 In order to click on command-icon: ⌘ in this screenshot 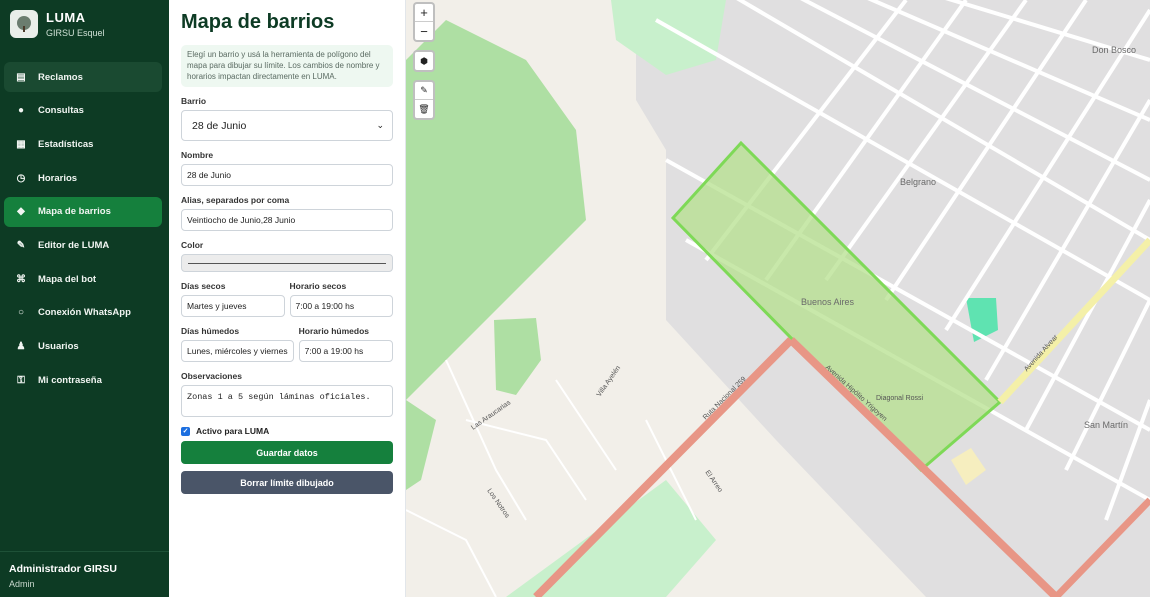, I will do `click(21, 279)`.